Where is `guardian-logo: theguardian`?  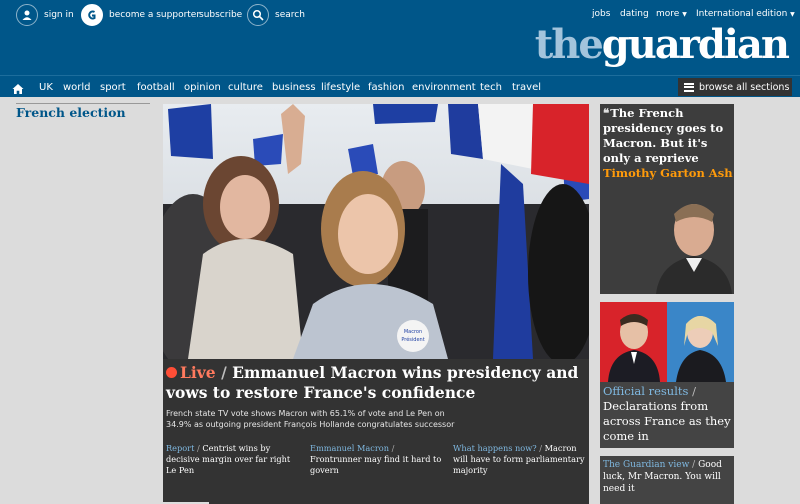 guardian-logo: theguardian is located at coordinates (662, 44).